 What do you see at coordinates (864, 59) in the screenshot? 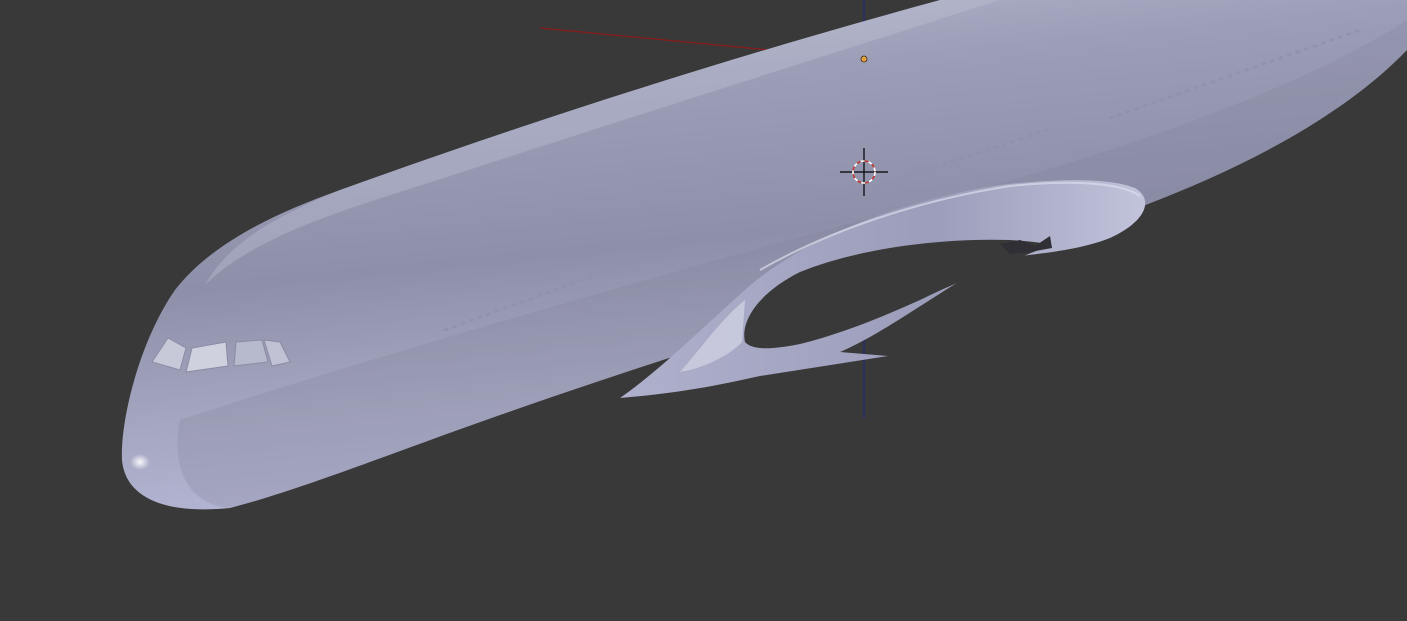
I see `object-origin-dot` at bounding box center [864, 59].